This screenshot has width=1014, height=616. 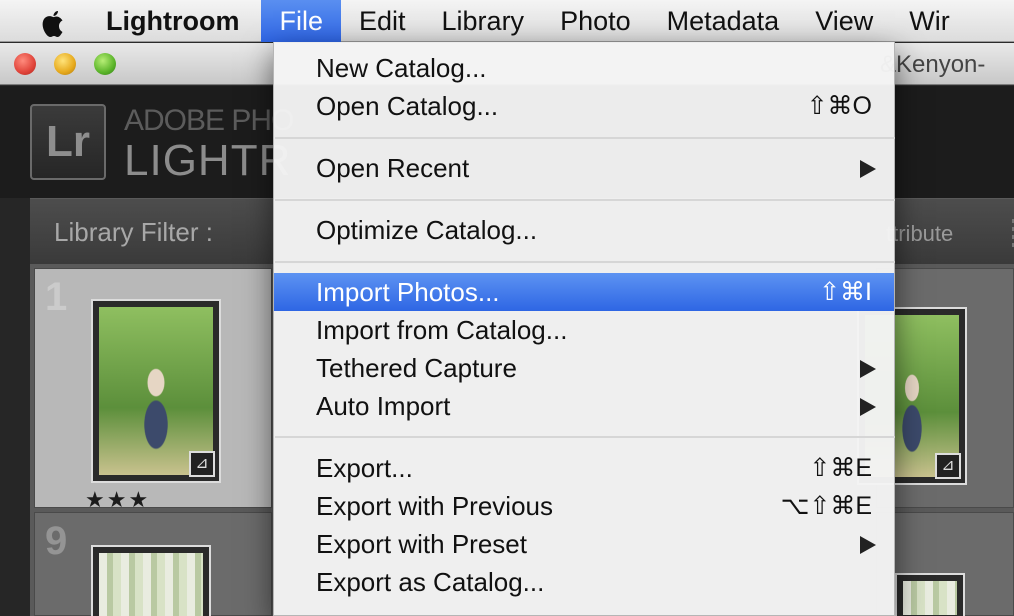 I want to click on adobe-brand-text: ADOBE PHO, so click(x=209, y=120).